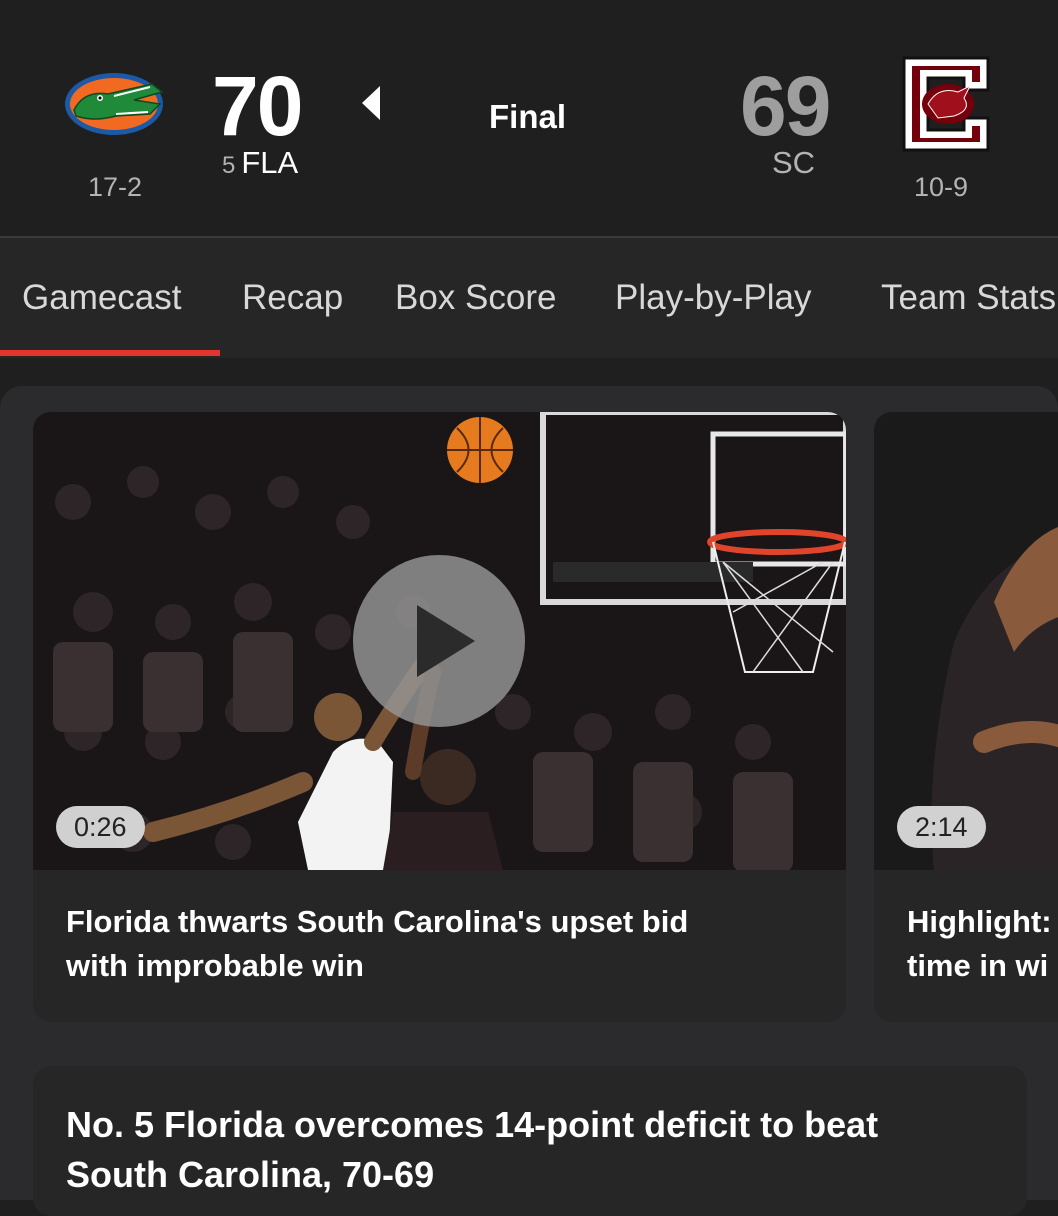 The width and height of the screenshot is (1058, 1216). What do you see at coordinates (941, 187) in the screenshot?
I see `away-record: 10-9` at bounding box center [941, 187].